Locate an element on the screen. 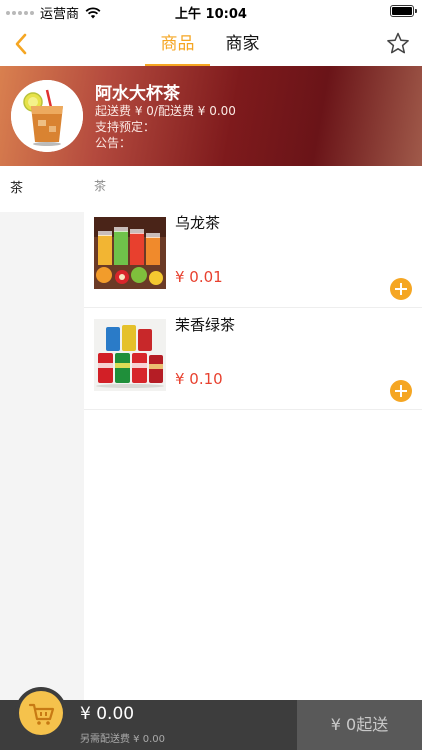 The image size is (422, 750). store-fee-info: 起送费 ¥ 0/配送费 ¥ 0.00 is located at coordinates (165, 111).